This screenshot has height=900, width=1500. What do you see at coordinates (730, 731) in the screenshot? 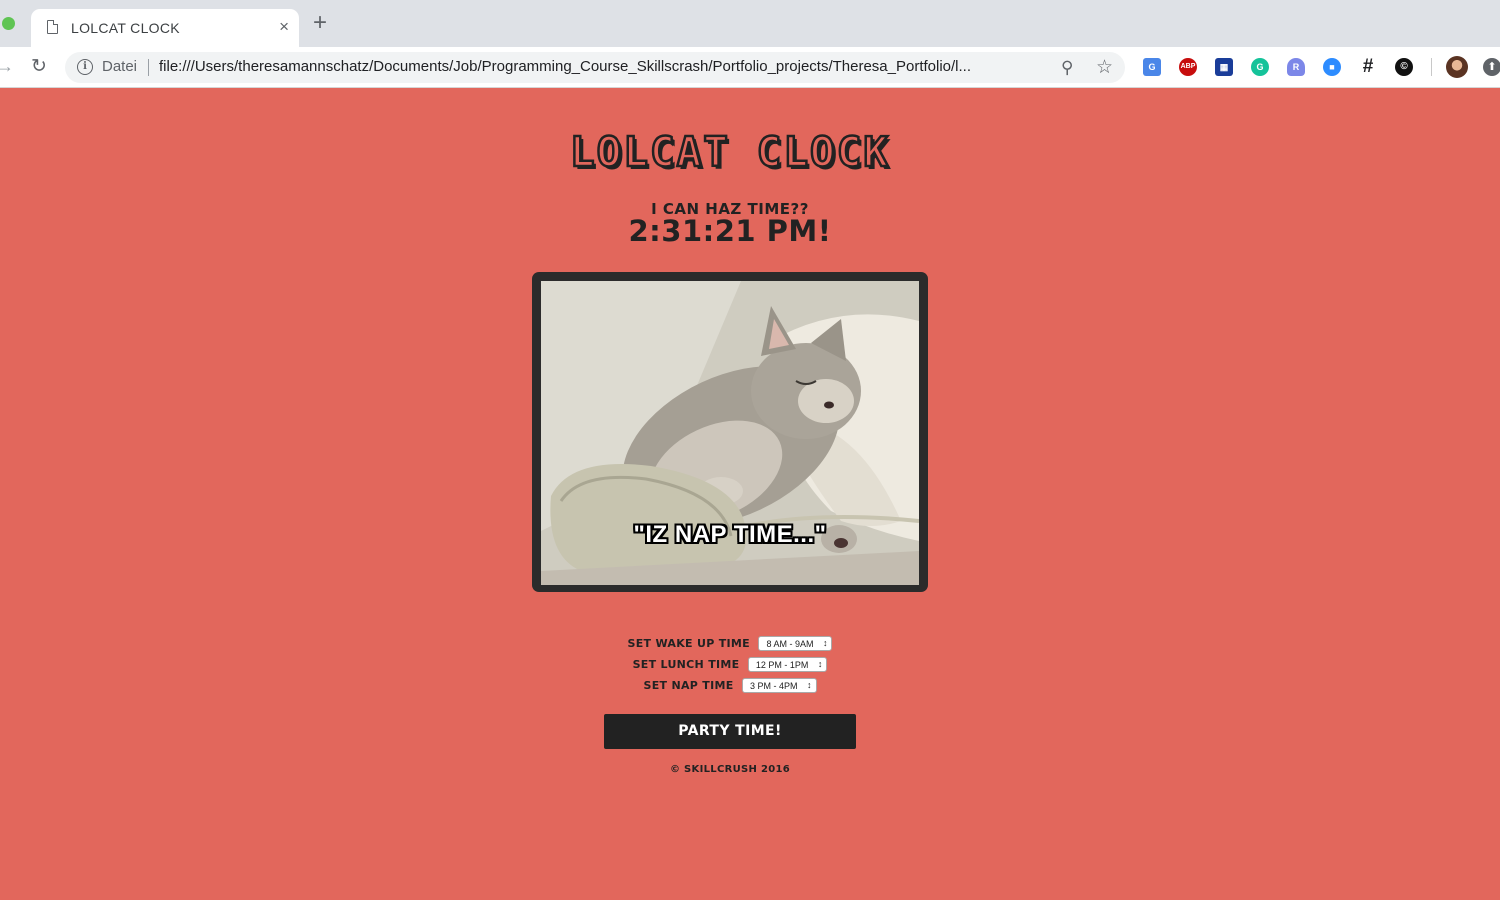
I see `party-time-button: PARTY TIME!` at bounding box center [730, 731].